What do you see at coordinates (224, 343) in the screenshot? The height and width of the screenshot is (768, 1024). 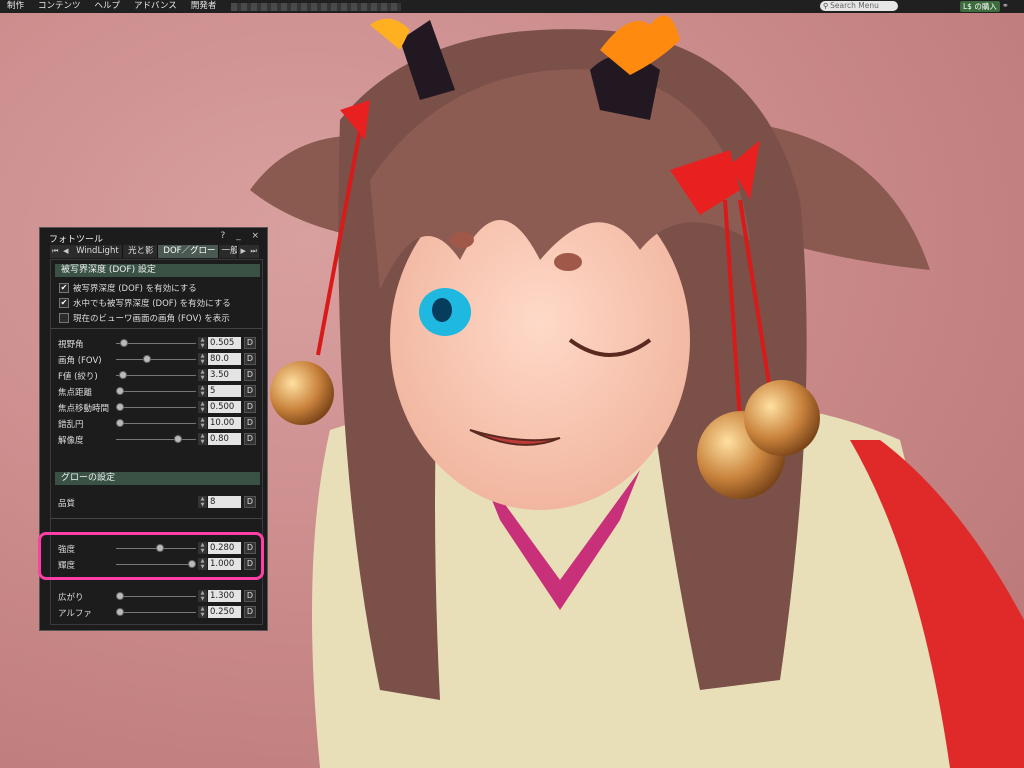 I see `value-field: 0.505` at bounding box center [224, 343].